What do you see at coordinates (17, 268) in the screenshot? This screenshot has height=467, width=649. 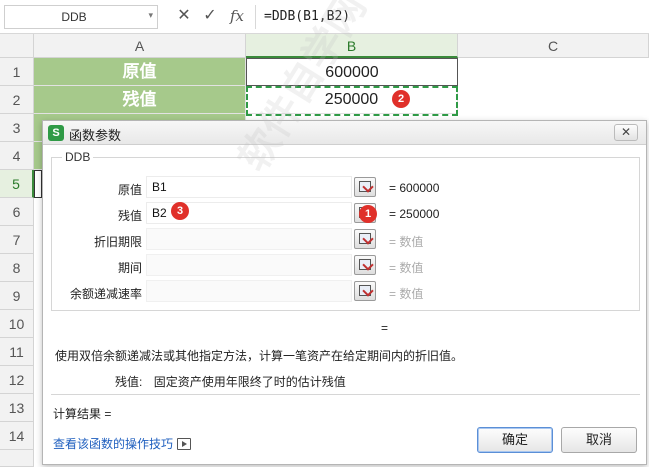 I see `row-header: 8` at bounding box center [17, 268].